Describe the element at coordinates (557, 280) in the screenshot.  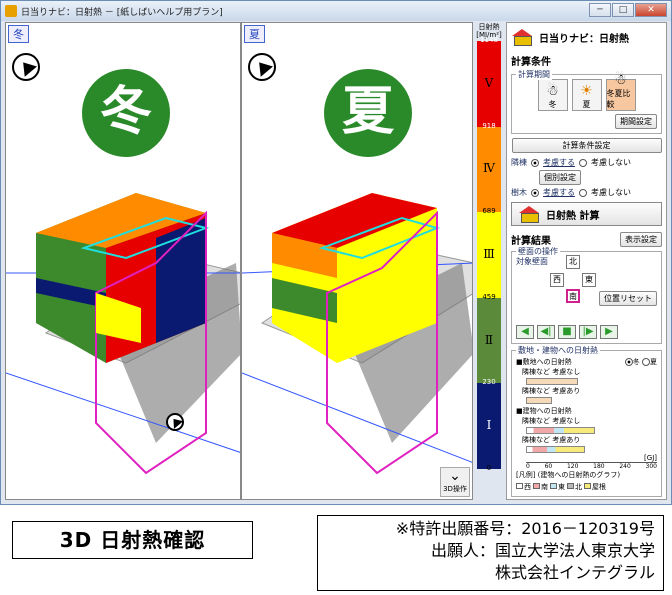
I see `wall-west-button: 西` at that location.